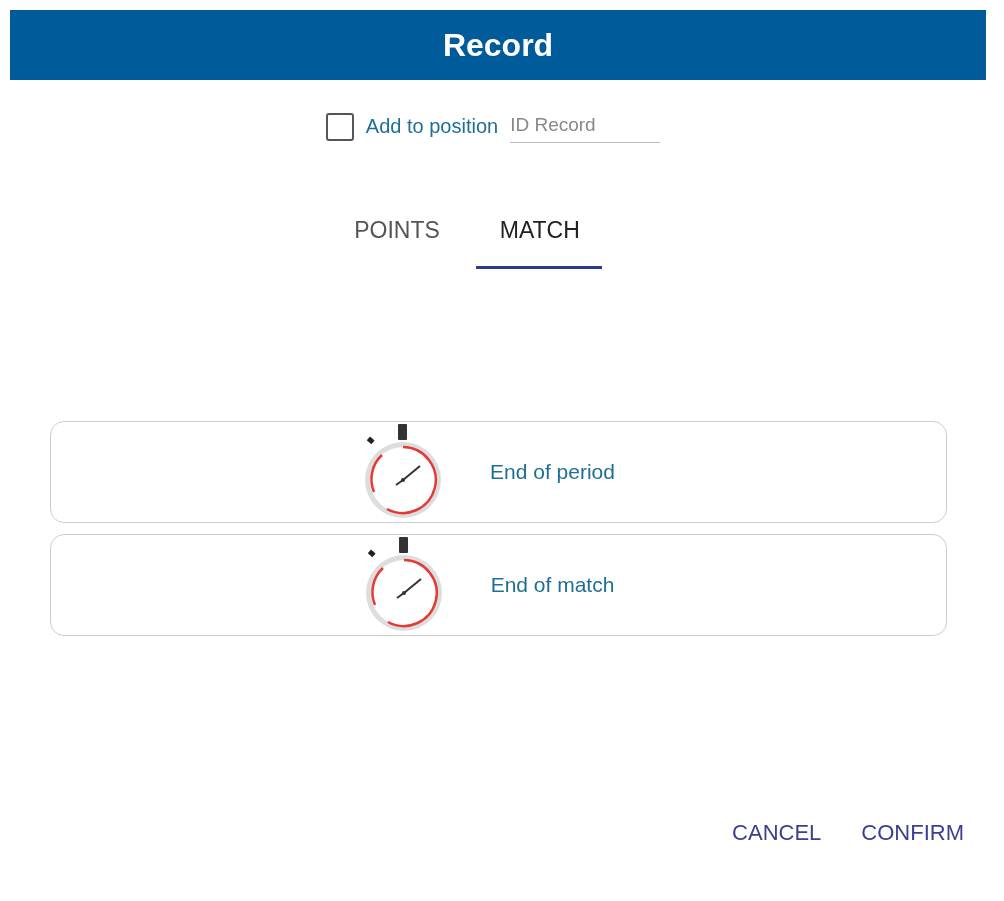 The height and width of the screenshot is (901, 1004). I want to click on event-card: End of match, so click(498, 585).